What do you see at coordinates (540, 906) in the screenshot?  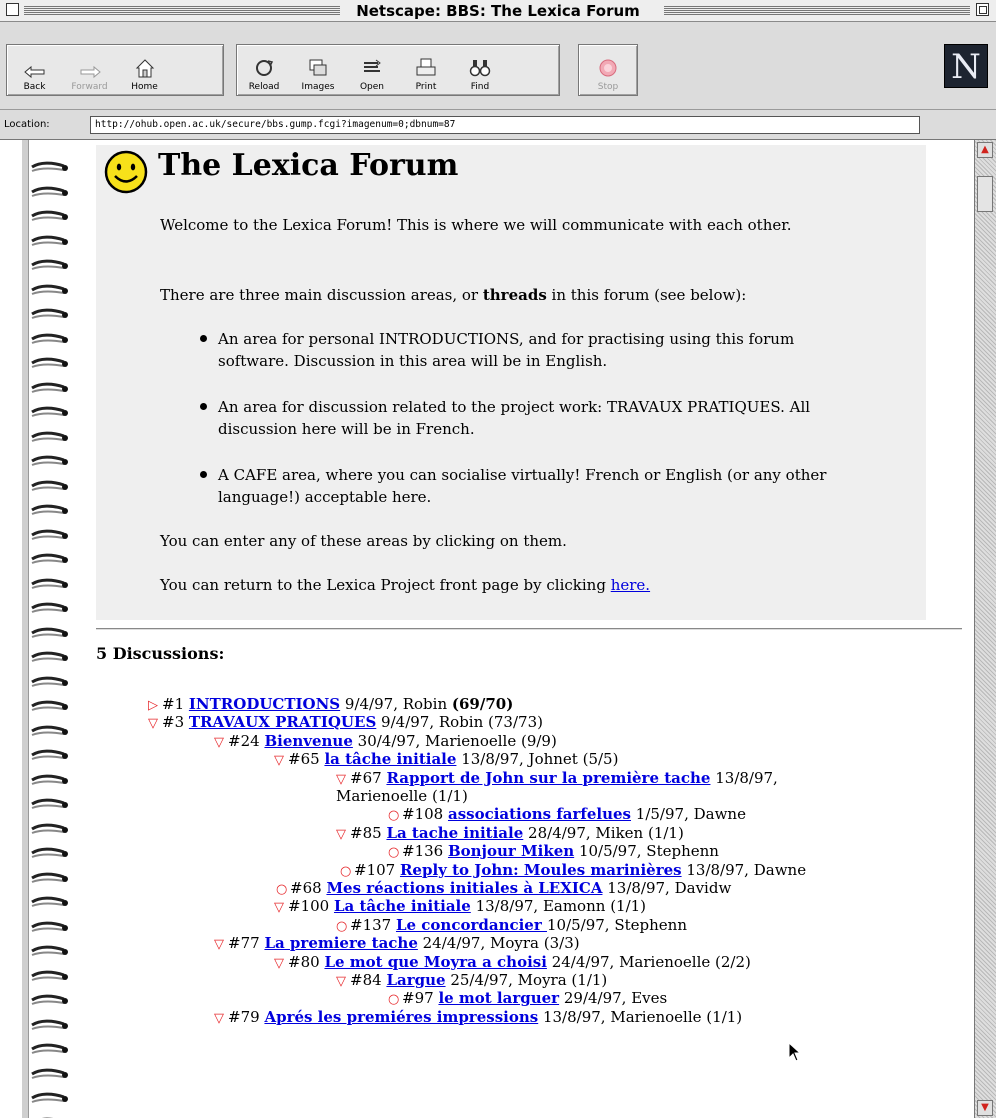 I see `discussion-meta: 13/8/97, Eamonn` at bounding box center [540, 906].